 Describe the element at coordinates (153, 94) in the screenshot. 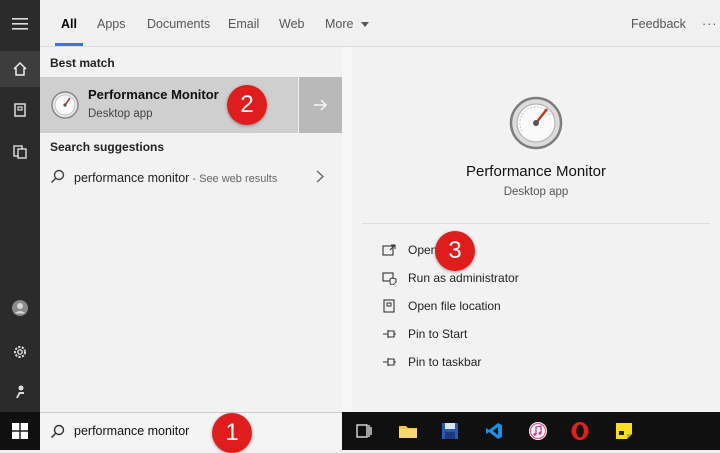

I see `best-match-title: Performance Monitor` at that location.